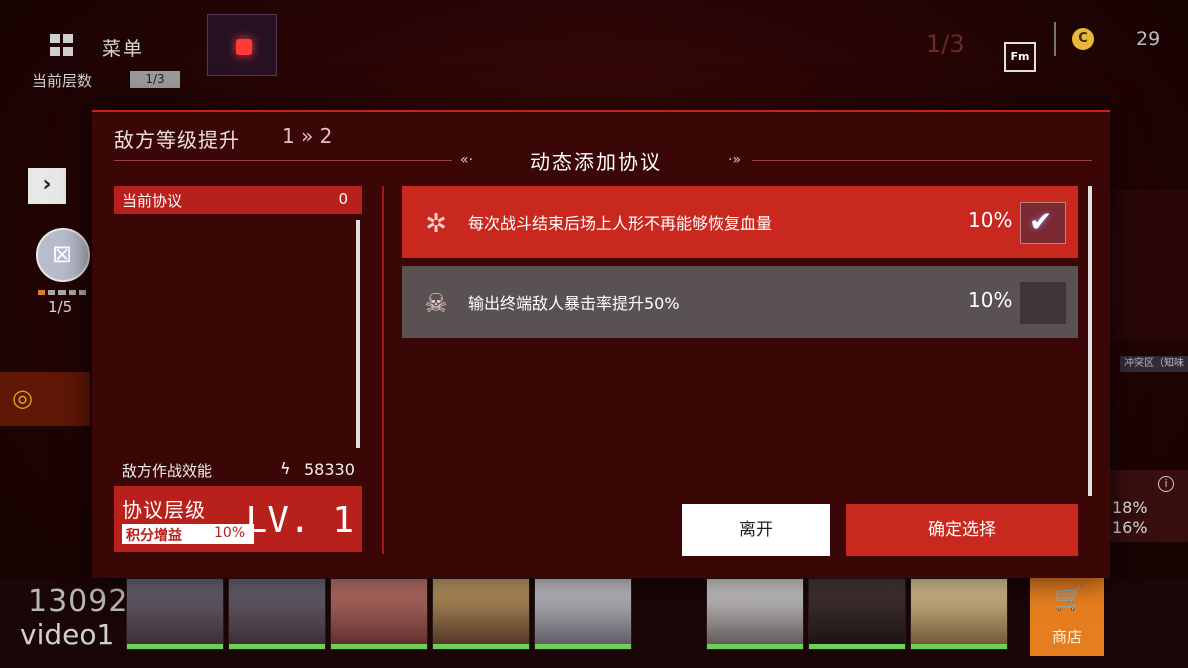 This screenshot has width=1188, height=668. What do you see at coordinates (78, 601) in the screenshot?
I see `score-value: 13092` at bounding box center [78, 601].